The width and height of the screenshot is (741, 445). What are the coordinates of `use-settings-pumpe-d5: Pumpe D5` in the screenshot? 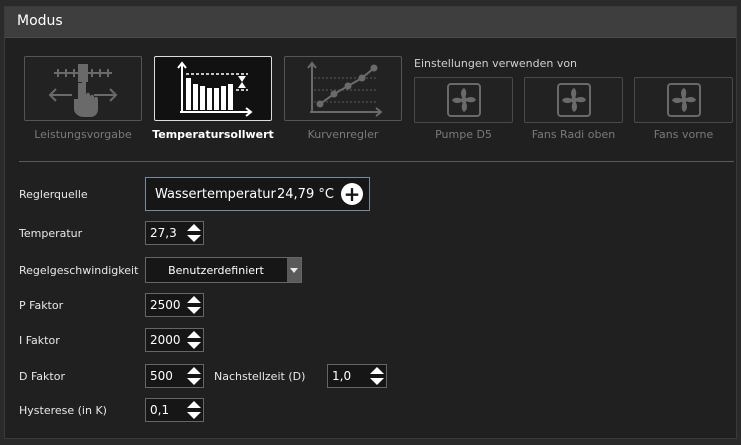 It's located at (463, 109).